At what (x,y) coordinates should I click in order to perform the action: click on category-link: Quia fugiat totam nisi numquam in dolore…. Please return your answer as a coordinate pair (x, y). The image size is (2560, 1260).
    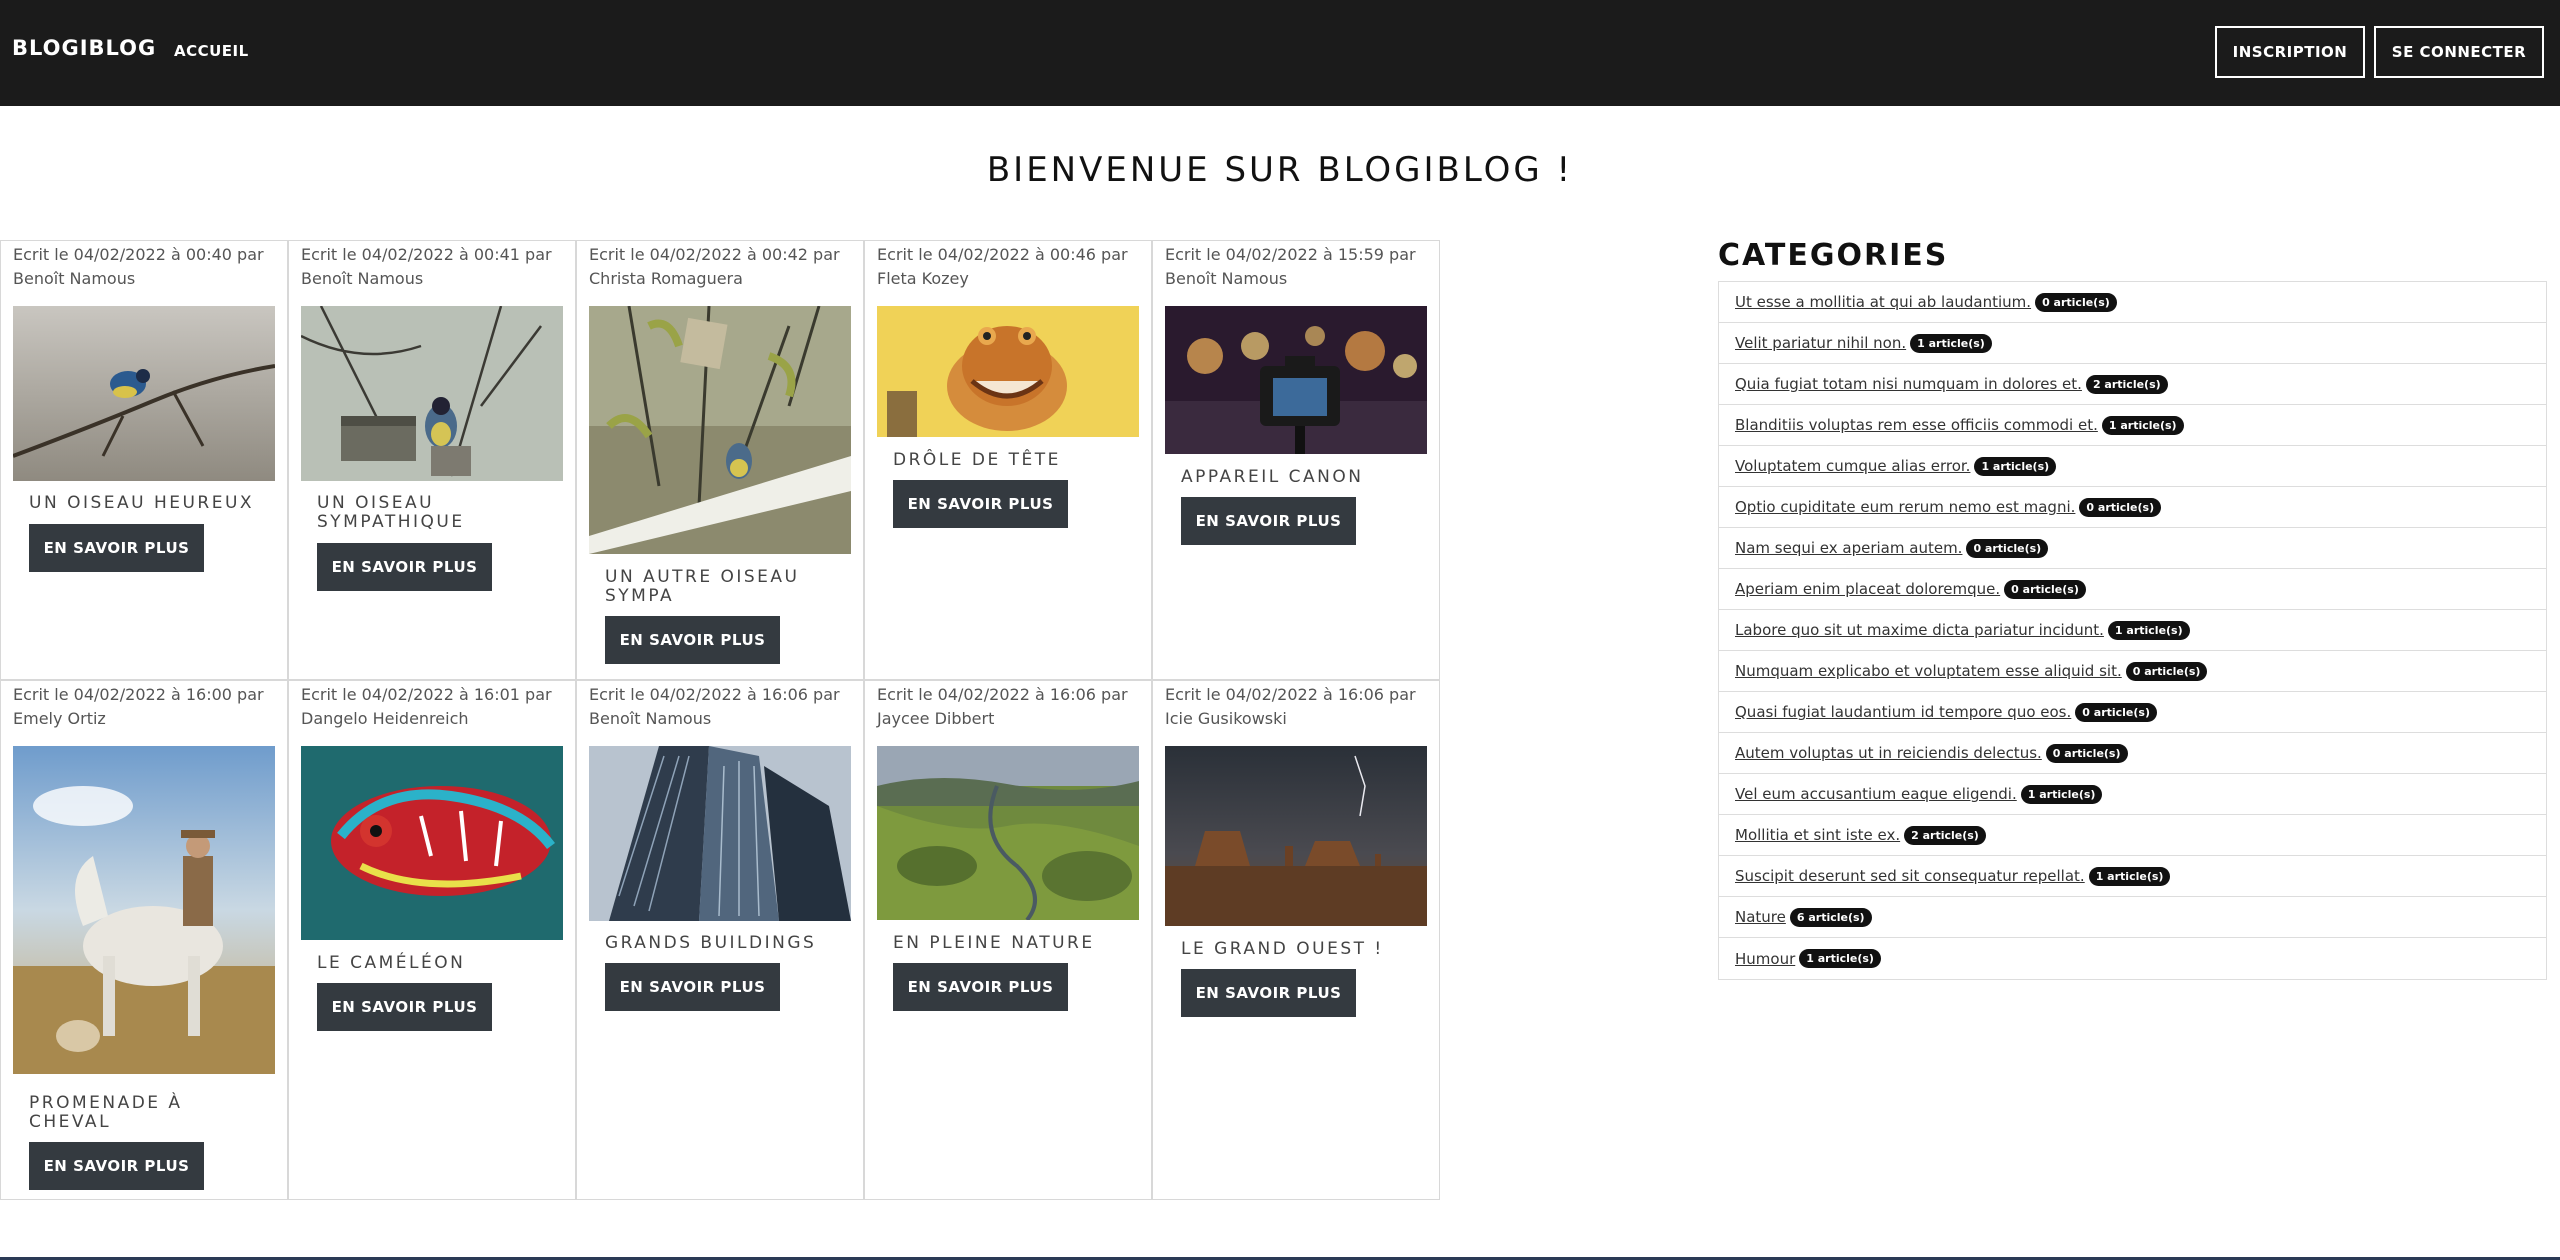
    Looking at the image, I should click on (1908, 384).